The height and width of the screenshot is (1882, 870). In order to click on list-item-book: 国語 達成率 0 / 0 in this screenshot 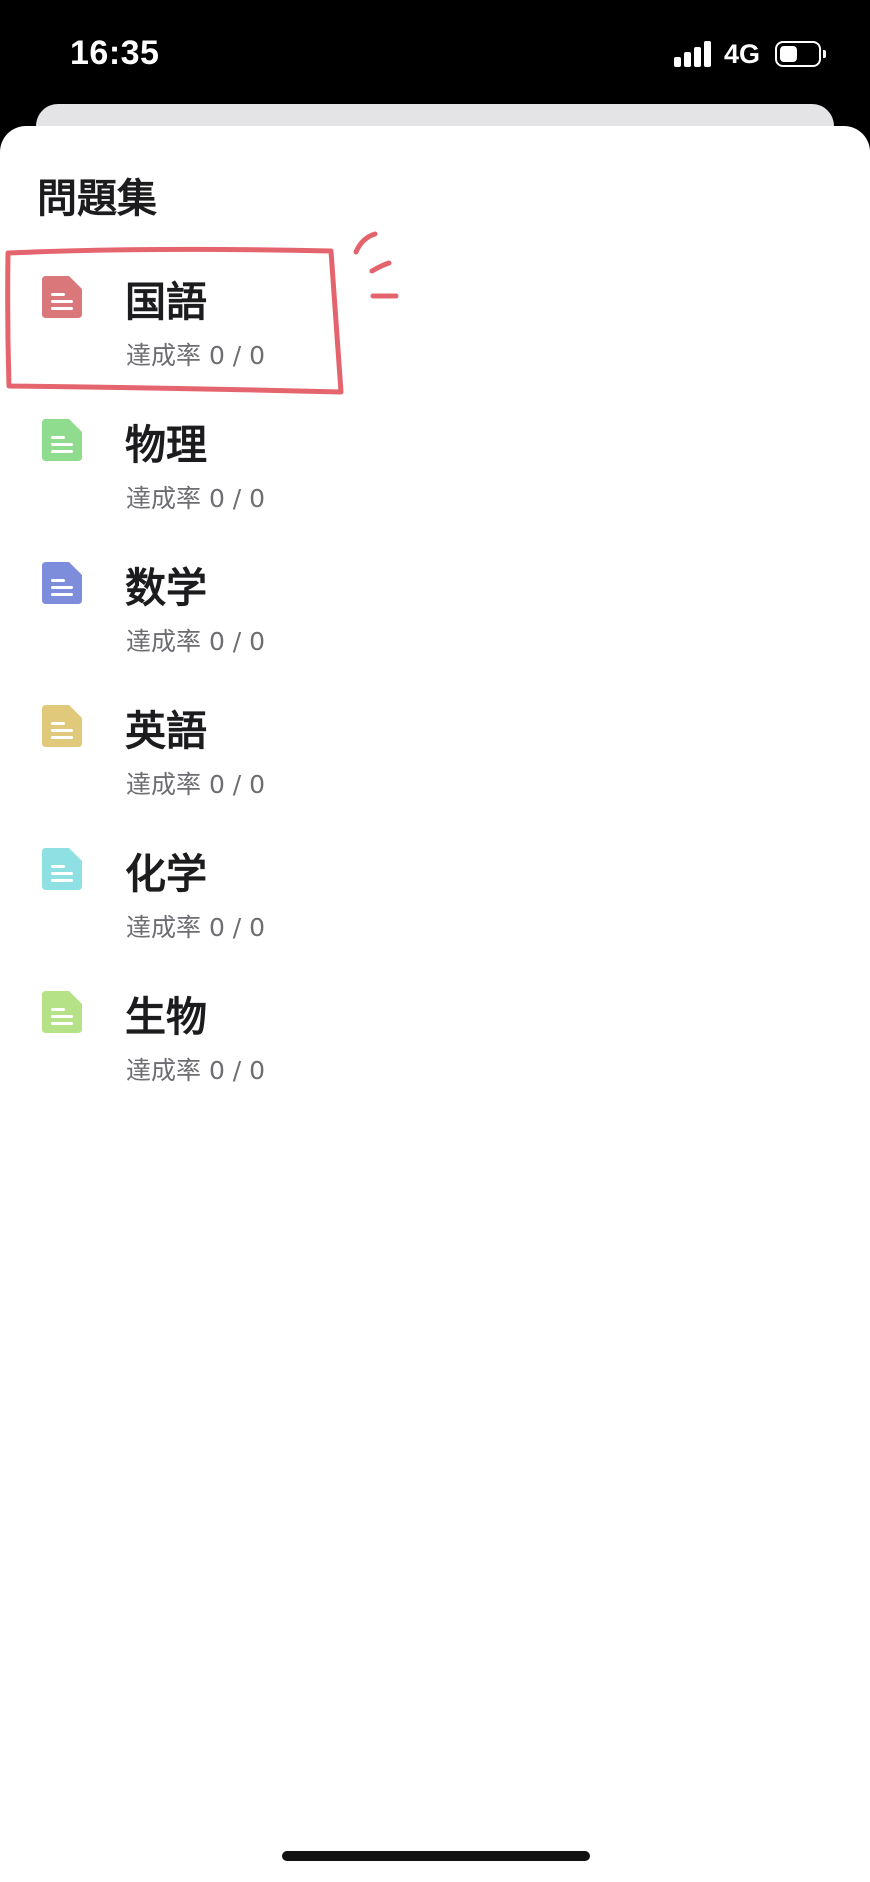, I will do `click(435, 321)`.